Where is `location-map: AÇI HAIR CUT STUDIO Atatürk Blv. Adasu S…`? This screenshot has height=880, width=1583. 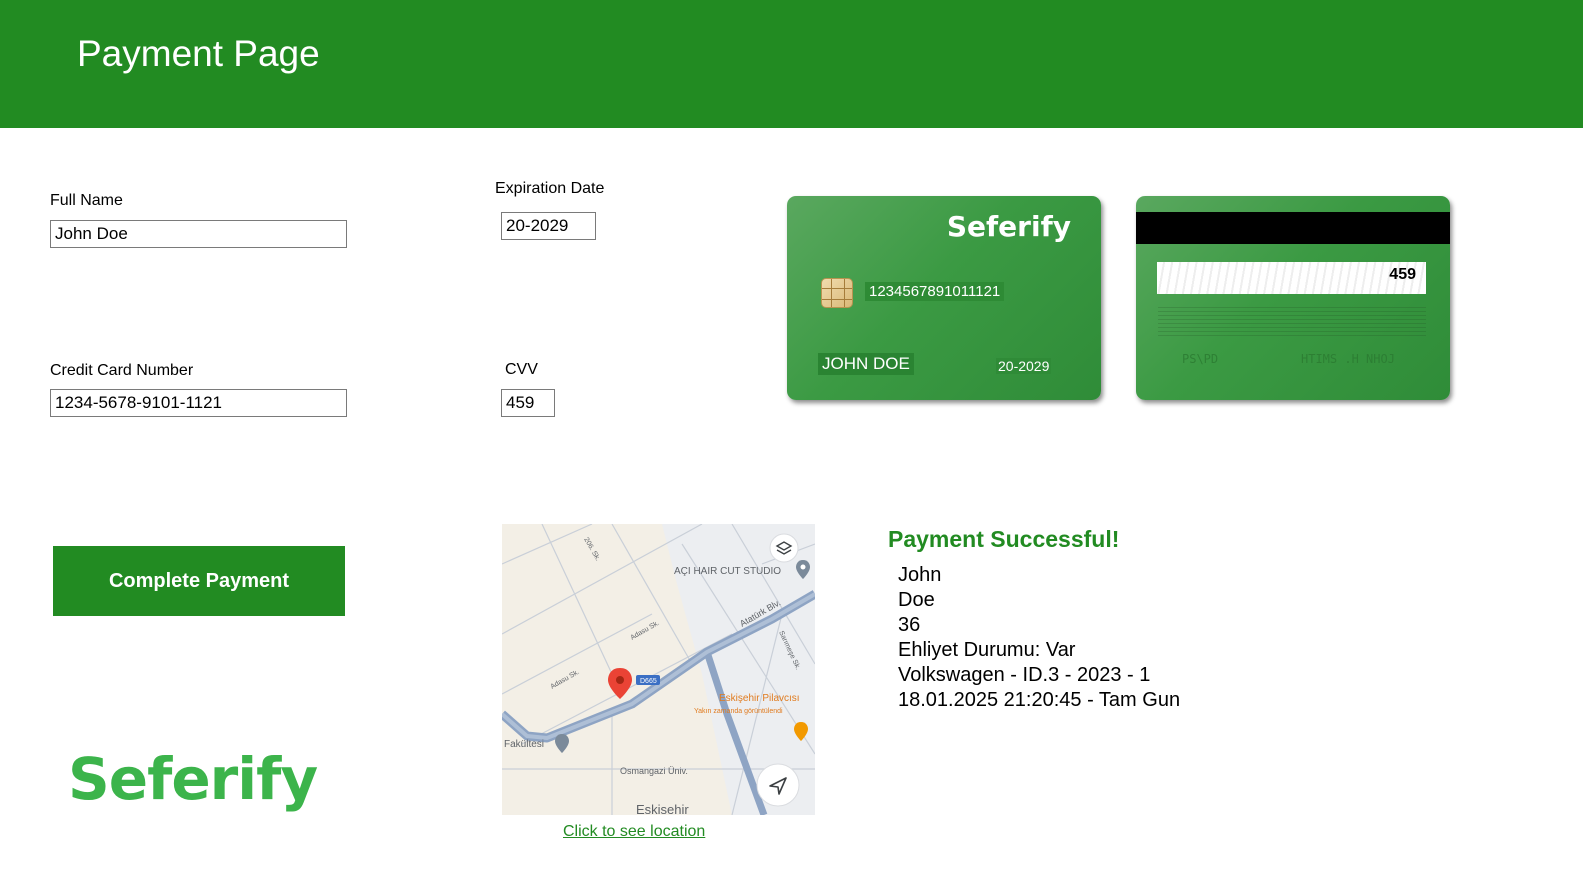
location-map: AÇI HAIR CUT STUDIO Atatürk Blv. Adasu S… is located at coordinates (658, 669).